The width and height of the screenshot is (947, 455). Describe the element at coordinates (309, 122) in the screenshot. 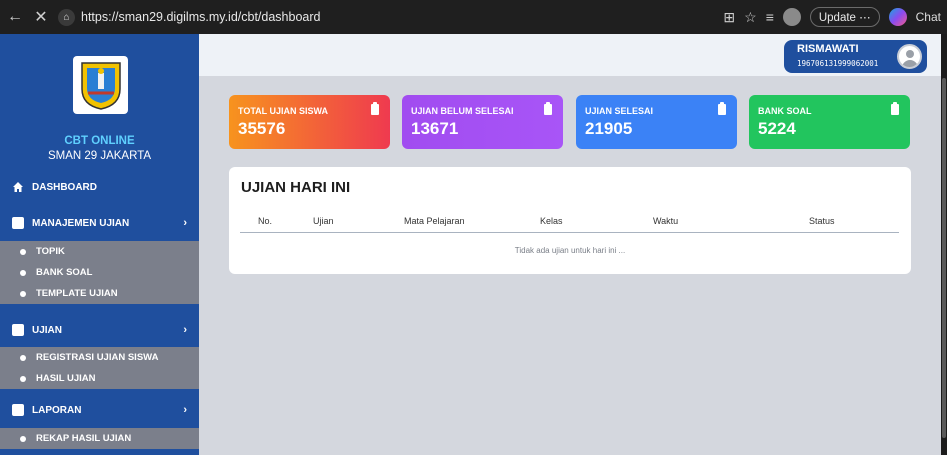

I see `stat-card-total-ujian-siswa: TOTAL UJIAN SISWA 35576` at that location.